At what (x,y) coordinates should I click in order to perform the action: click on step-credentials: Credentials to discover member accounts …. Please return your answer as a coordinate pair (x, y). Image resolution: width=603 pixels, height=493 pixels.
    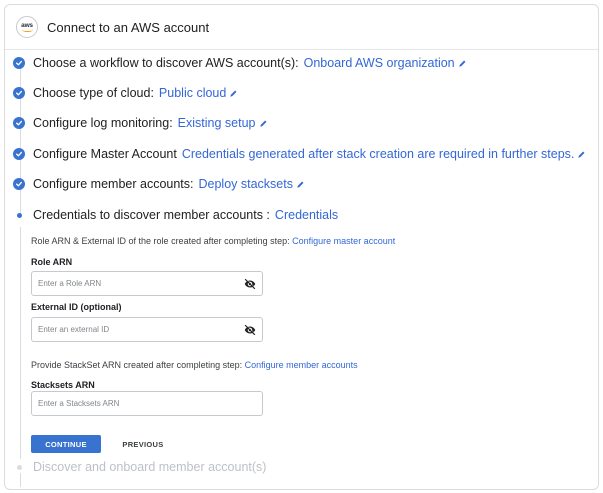
    Looking at the image, I should click on (175, 215).